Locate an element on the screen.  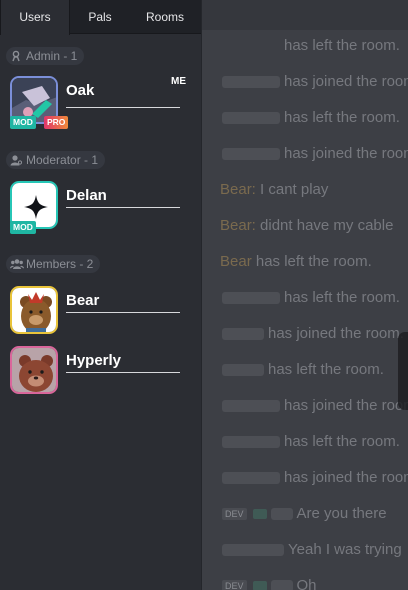
tab-rooms: Rooms is located at coordinates (165, 17).